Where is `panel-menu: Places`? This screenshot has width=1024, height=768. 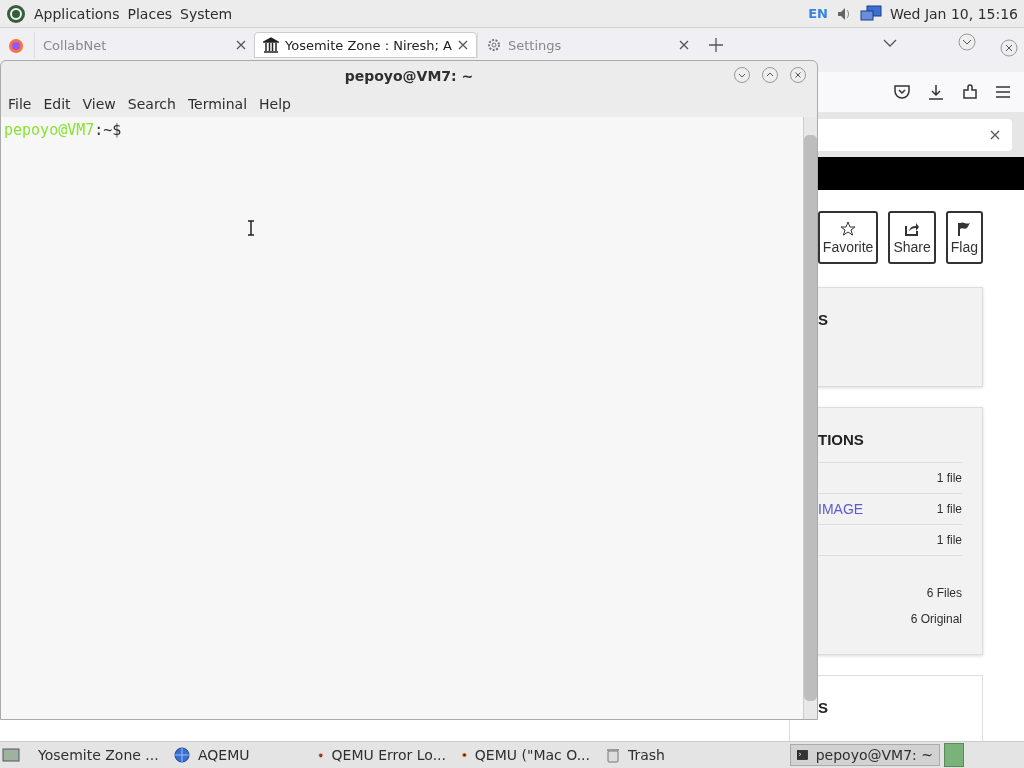 panel-menu: Places is located at coordinates (150, 13).